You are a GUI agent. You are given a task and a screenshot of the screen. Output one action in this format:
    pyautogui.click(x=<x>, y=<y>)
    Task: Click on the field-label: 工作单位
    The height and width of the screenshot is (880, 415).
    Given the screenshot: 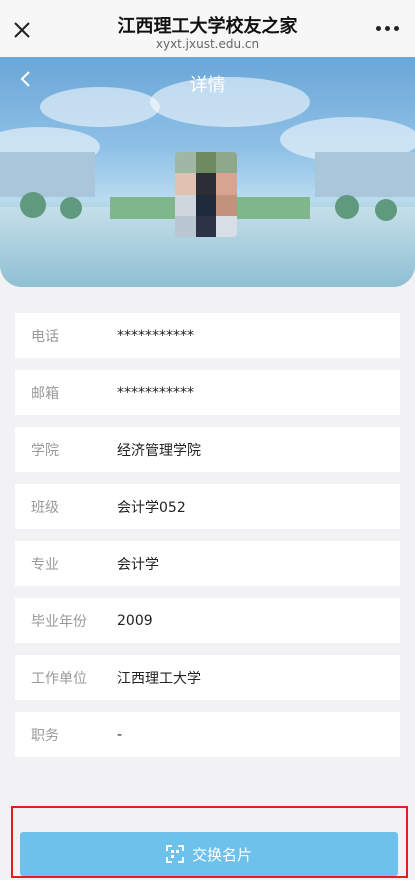 What is the action you would take?
    pyautogui.click(x=59, y=678)
    